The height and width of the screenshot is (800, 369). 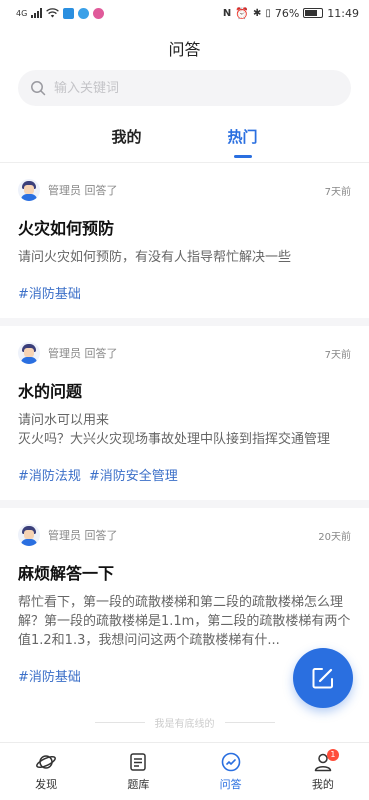 I want to click on vibrate-icon: ▯, so click(x=268, y=13).